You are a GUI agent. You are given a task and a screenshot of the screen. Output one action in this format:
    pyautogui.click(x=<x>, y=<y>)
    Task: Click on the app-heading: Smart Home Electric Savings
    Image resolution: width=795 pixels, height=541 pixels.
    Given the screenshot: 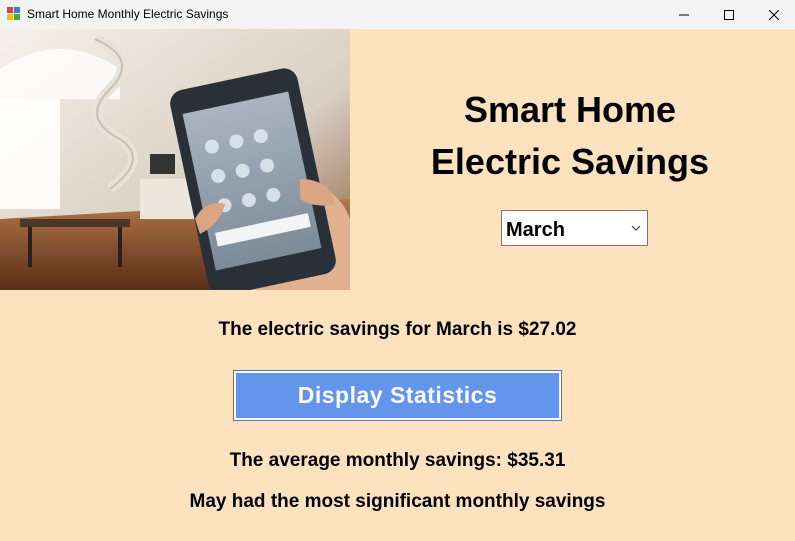 What is the action you would take?
    pyautogui.click(x=570, y=136)
    